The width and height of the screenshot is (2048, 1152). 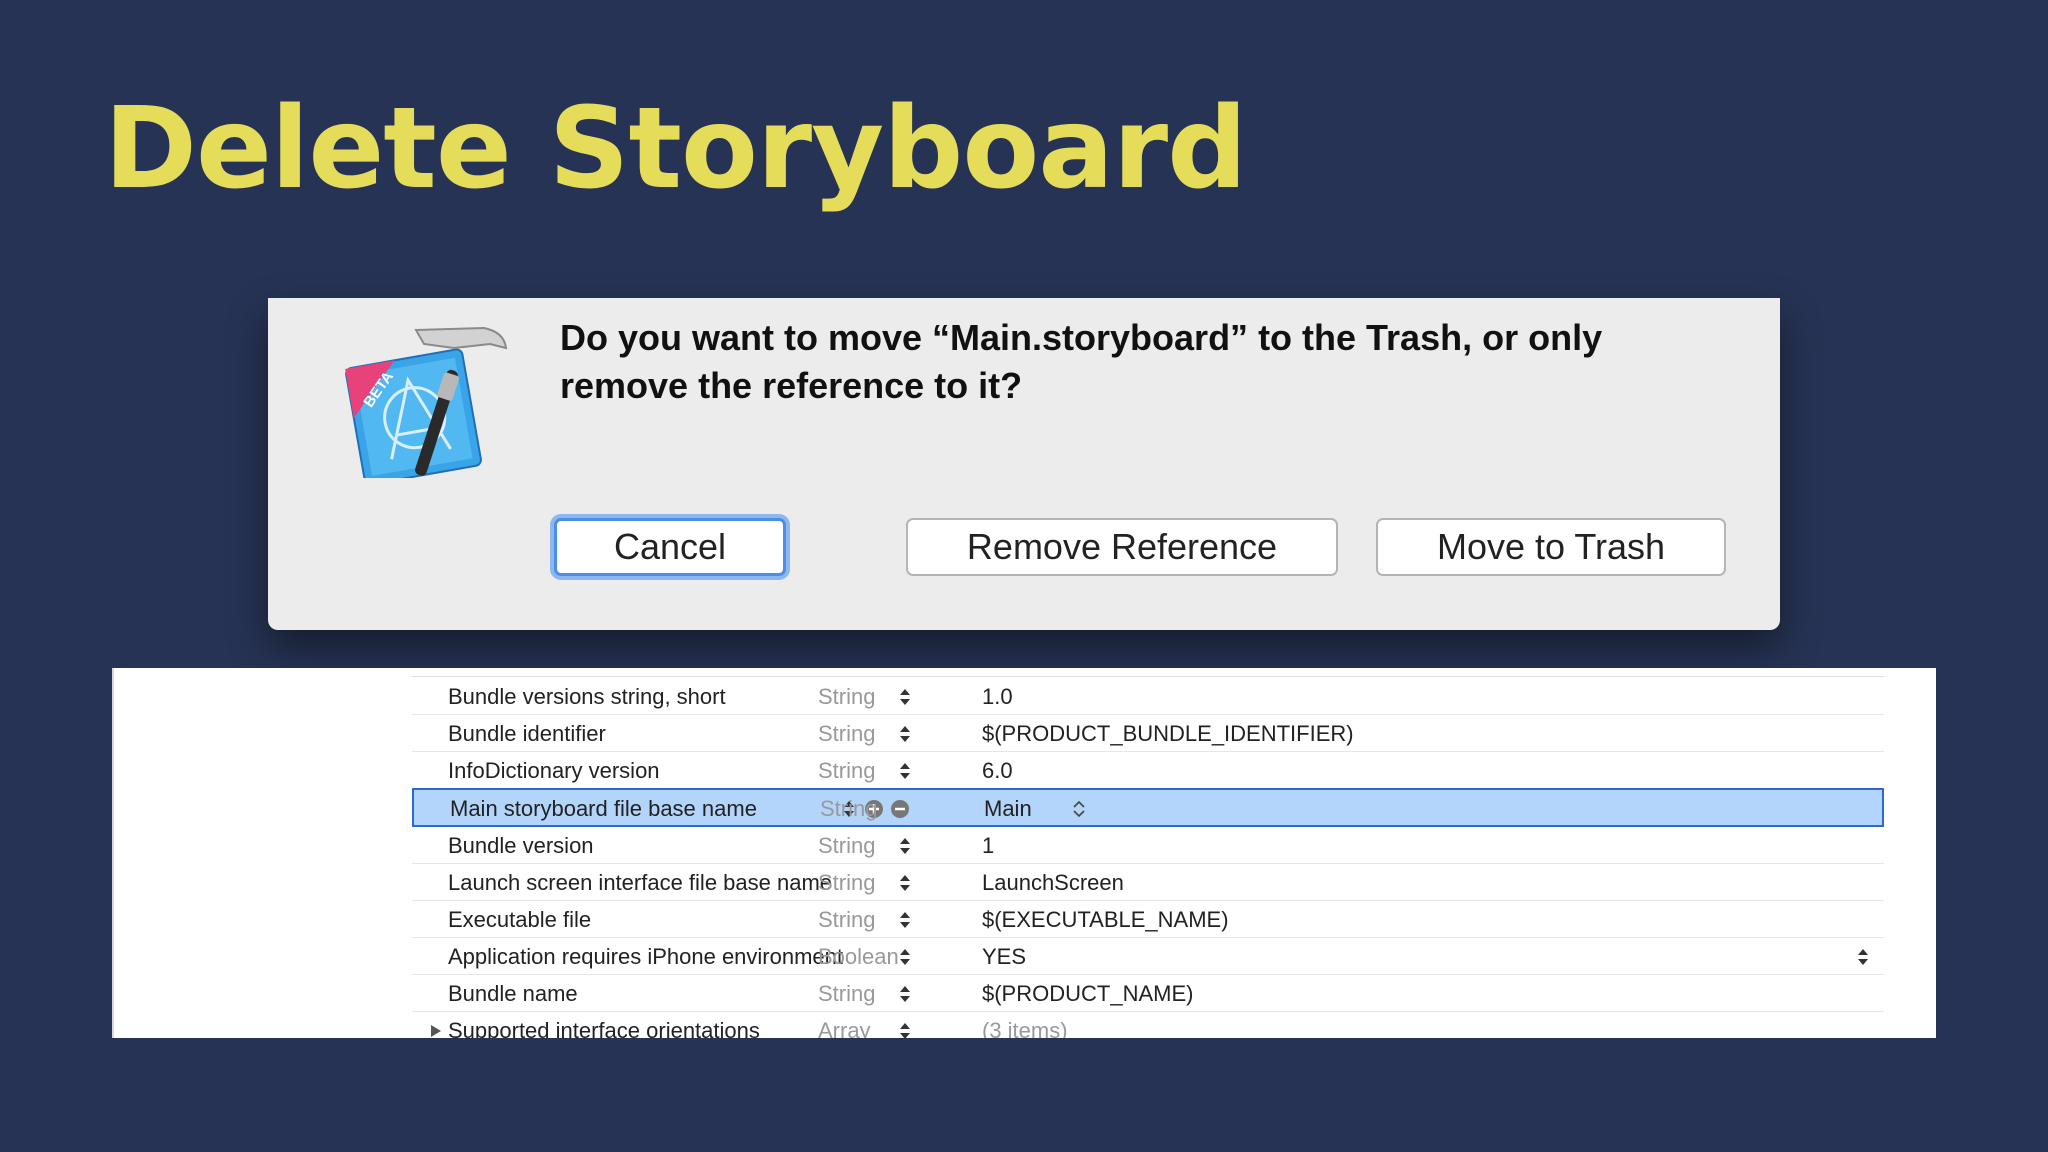 What do you see at coordinates (113, 853) in the screenshot?
I see `column-divider` at bounding box center [113, 853].